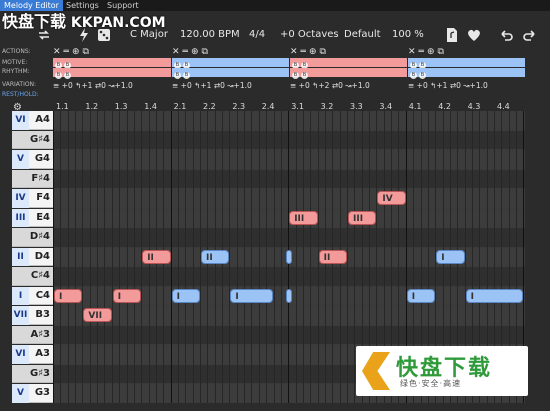 The height and width of the screenshot is (411, 550). I want to click on watermark-logo-icon, so click(376, 371).